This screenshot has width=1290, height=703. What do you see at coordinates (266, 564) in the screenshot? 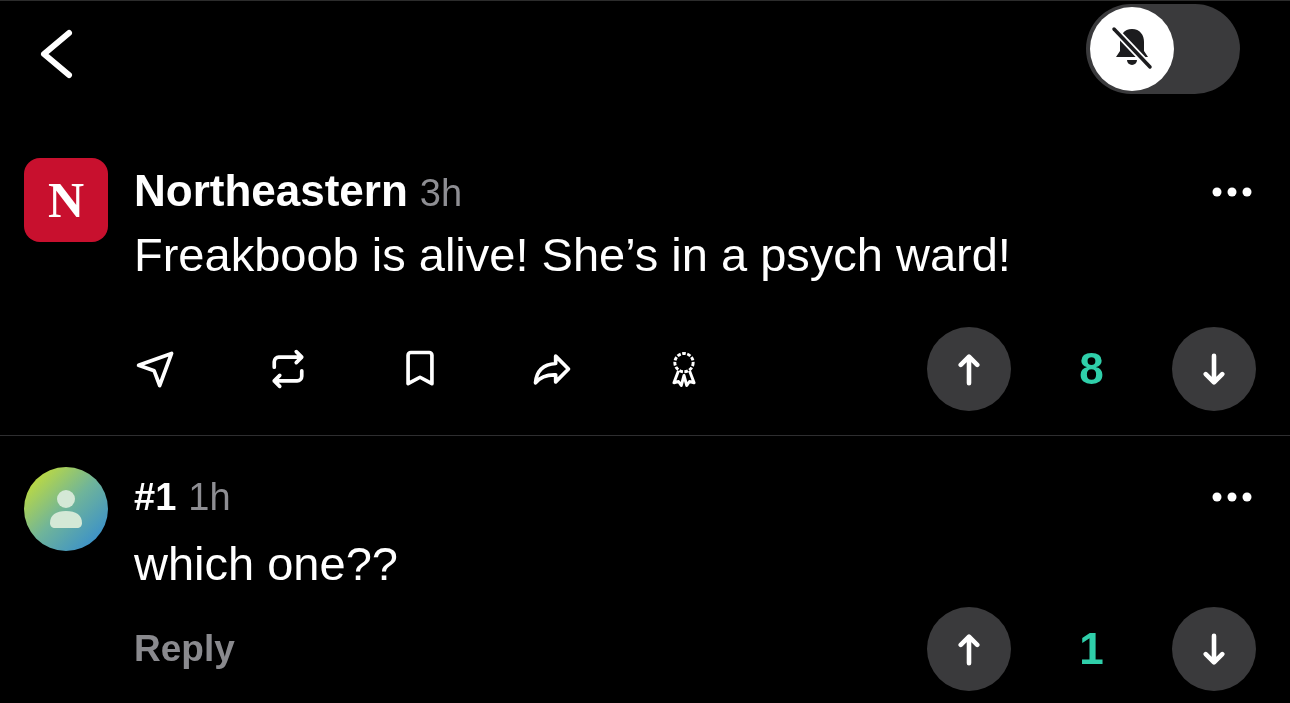
I see `comment-text: which one??` at bounding box center [266, 564].